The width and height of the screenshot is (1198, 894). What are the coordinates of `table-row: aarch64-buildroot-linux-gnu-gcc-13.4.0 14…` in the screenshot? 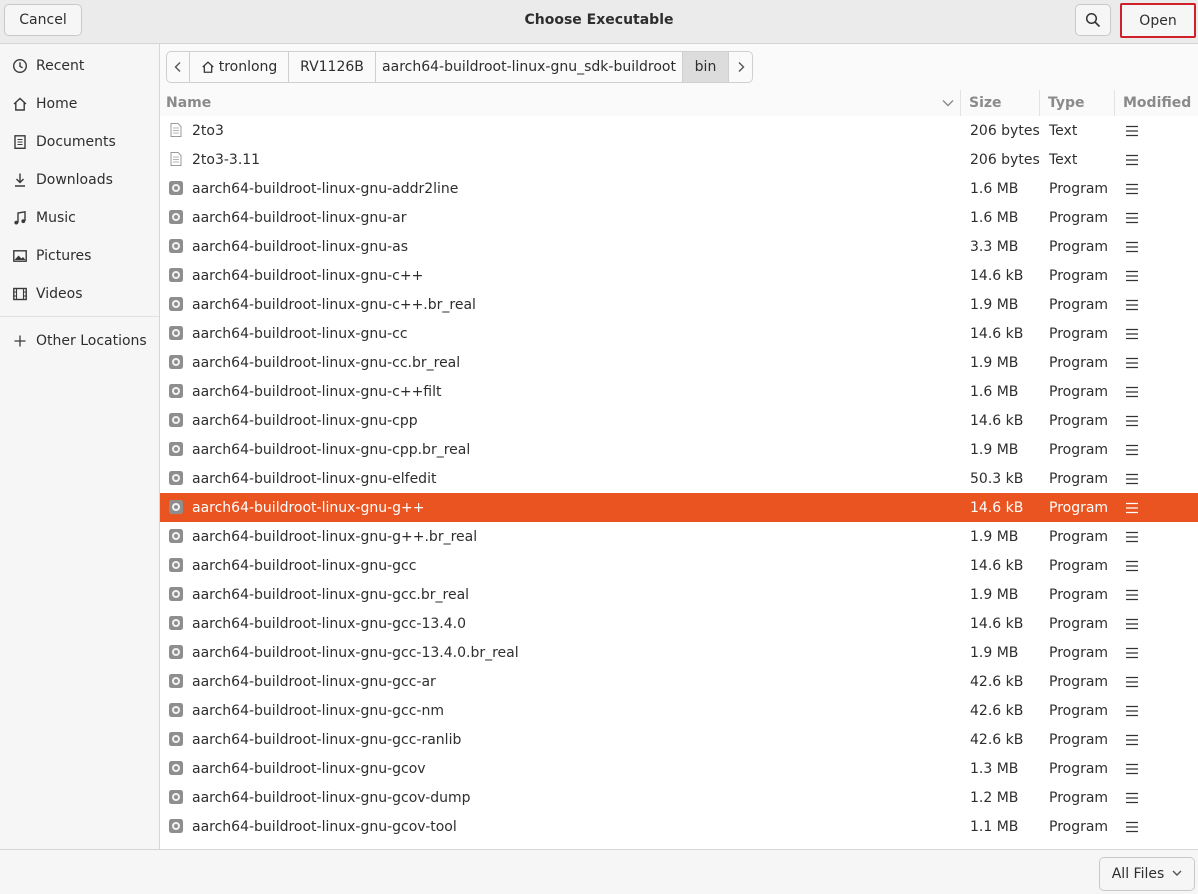 It's located at (679, 623).